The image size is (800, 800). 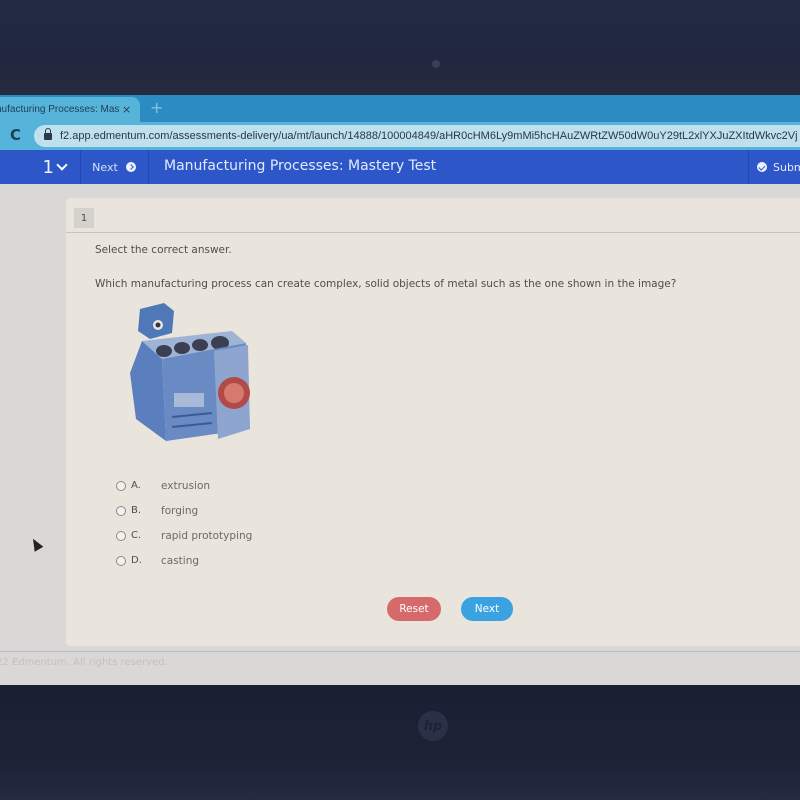 What do you see at coordinates (136, 510) in the screenshot?
I see `option-letter: B.` at bounding box center [136, 510].